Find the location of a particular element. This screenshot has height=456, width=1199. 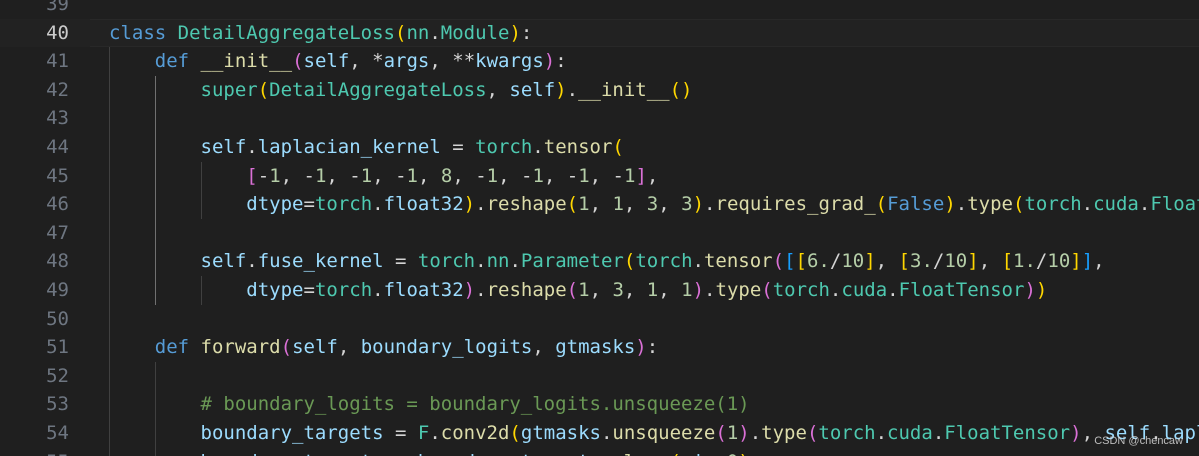

code-token: 3. is located at coordinates (921, 261).